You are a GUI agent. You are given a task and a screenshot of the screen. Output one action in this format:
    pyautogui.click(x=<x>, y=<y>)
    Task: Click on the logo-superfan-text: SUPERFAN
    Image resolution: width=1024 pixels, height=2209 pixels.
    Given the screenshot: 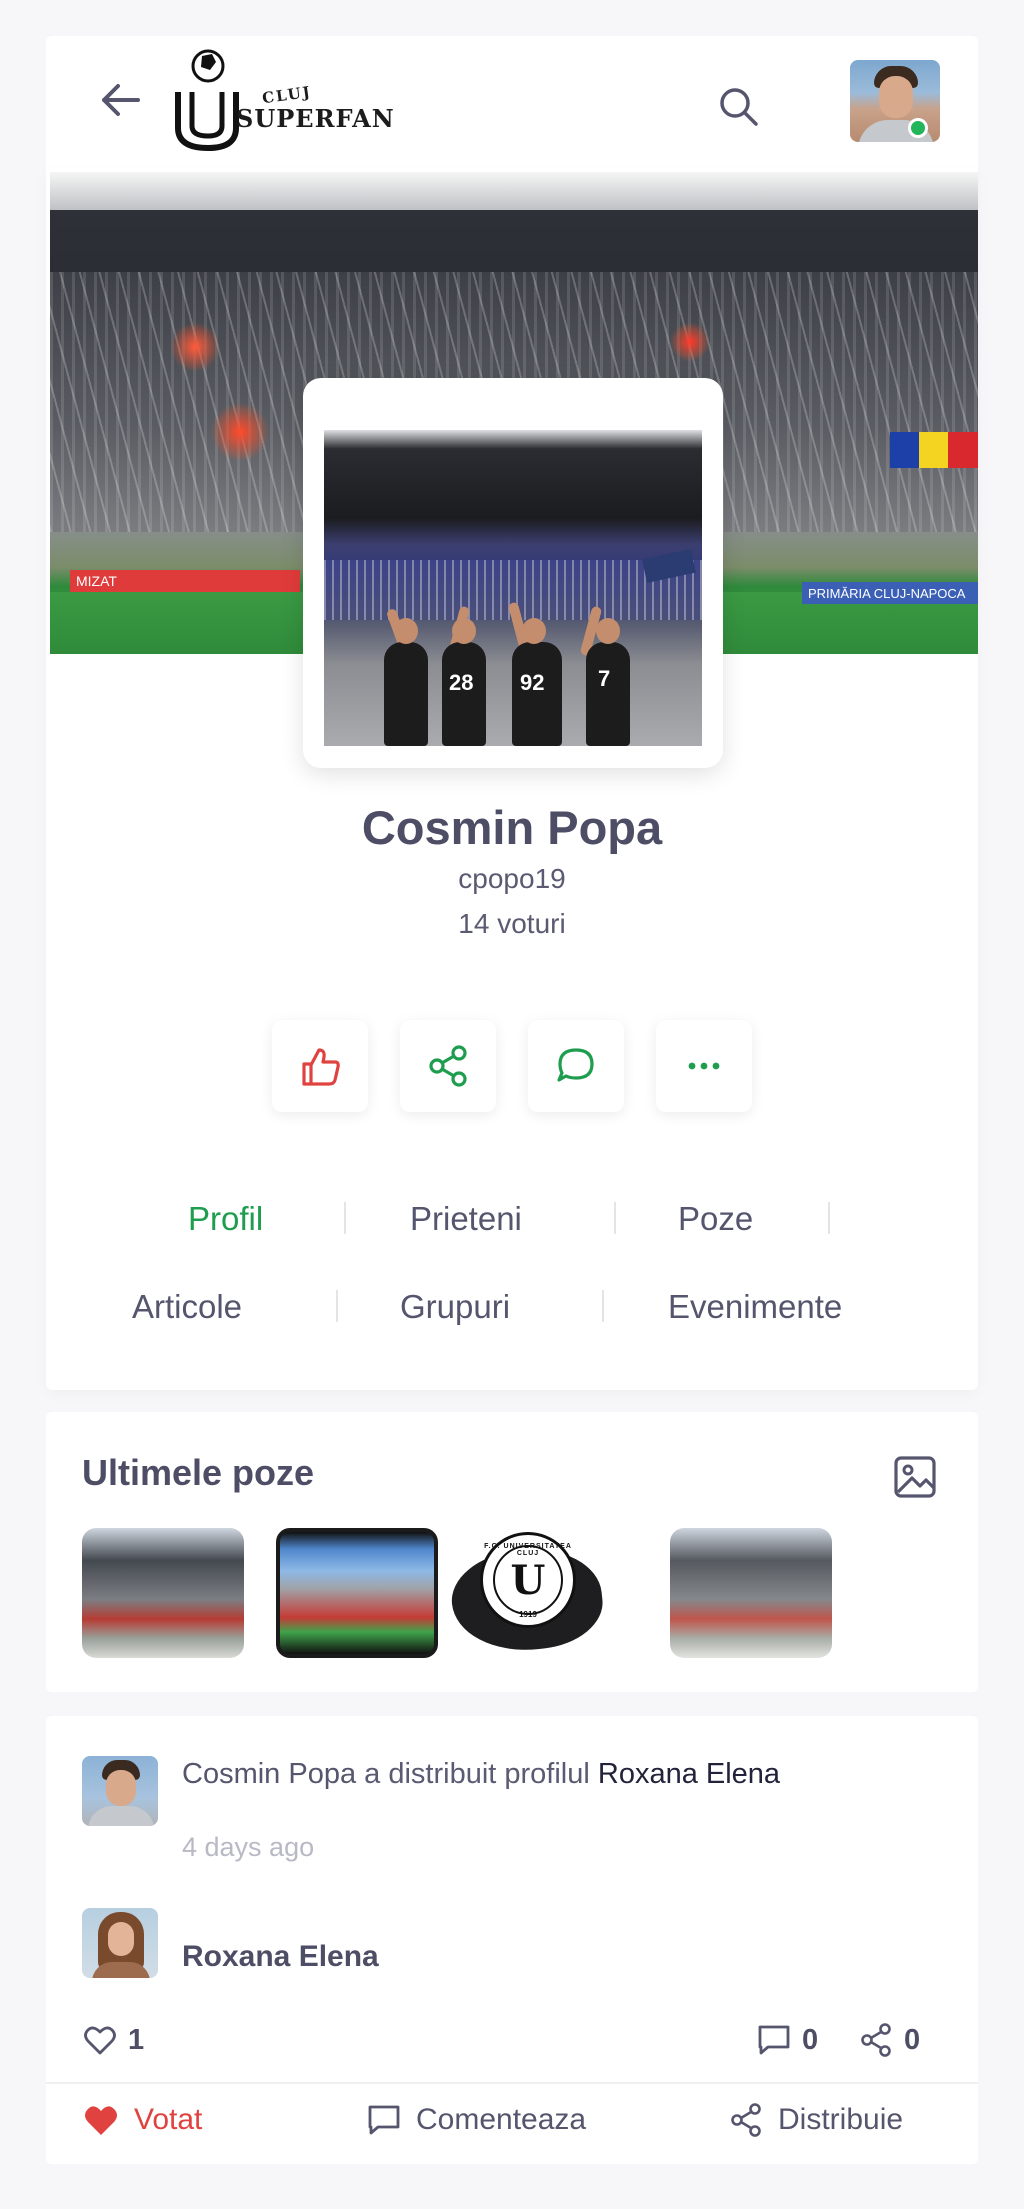 What is the action you would take?
    pyautogui.click(x=315, y=118)
    